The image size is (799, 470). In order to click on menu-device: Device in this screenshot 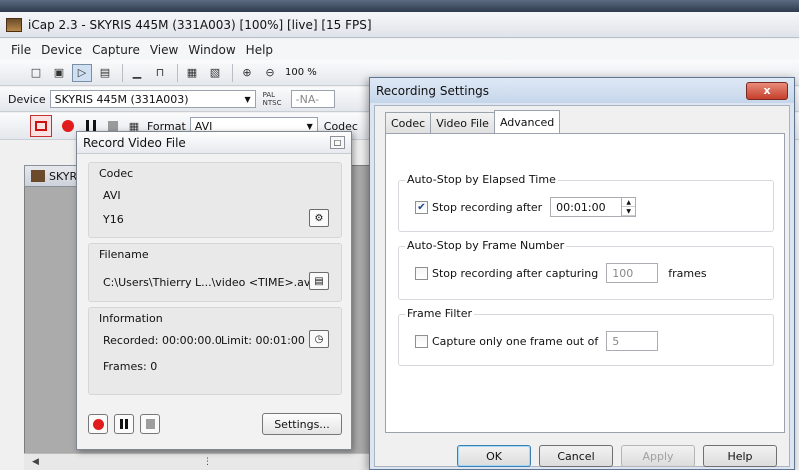, I will do `click(61, 50)`.